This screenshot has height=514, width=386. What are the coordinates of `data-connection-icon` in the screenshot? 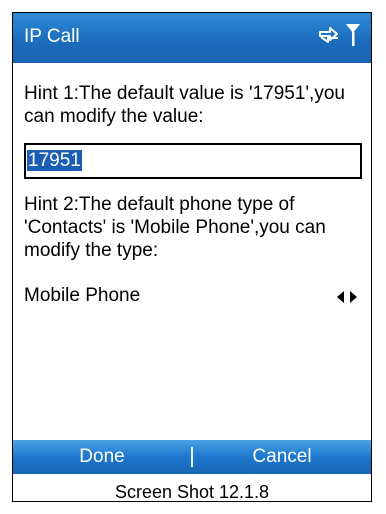 It's located at (329, 35).